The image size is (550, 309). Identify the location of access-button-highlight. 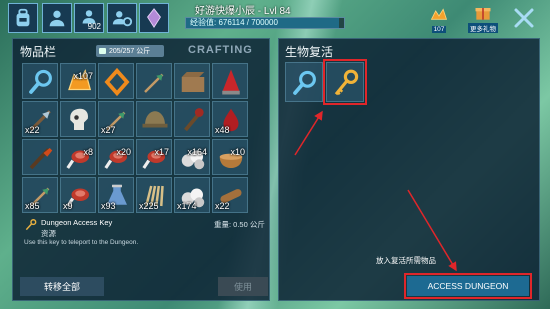
(468, 286).